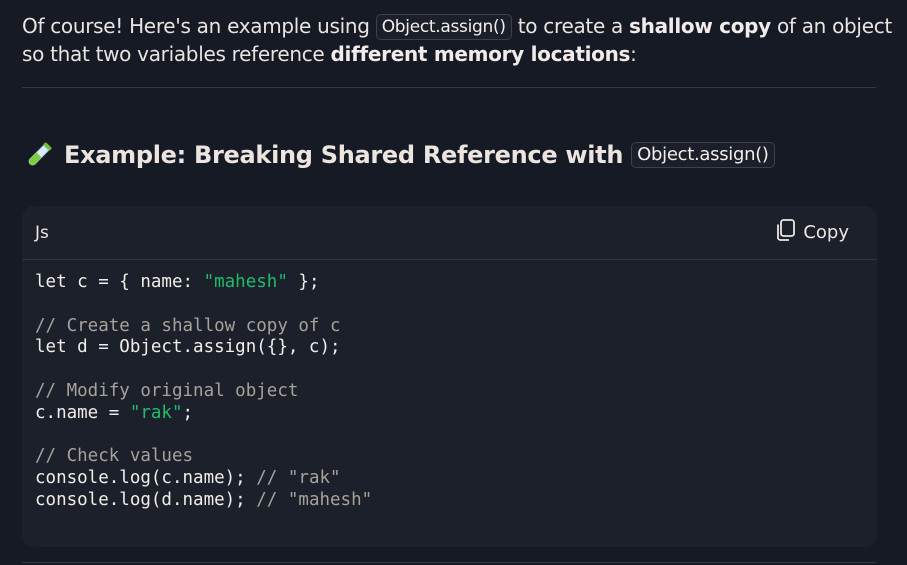 This screenshot has width=907, height=565. I want to click on code-token: console.log(d.name);, so click(146, 499).